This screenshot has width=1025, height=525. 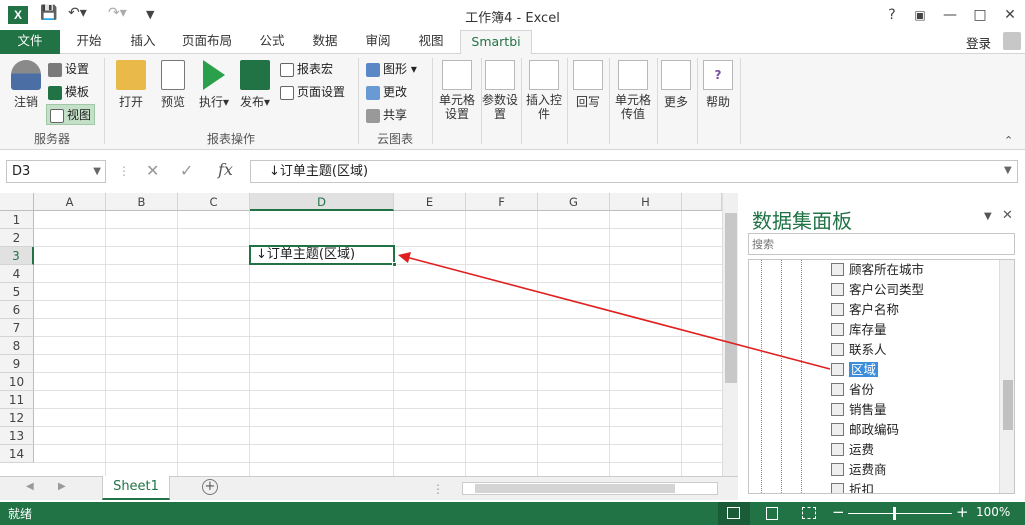 What do you see at coordinates (512, 513) in the screenshot?
I see `status-bar: 就绪 − + 100%` at bounding box center [512, 513].